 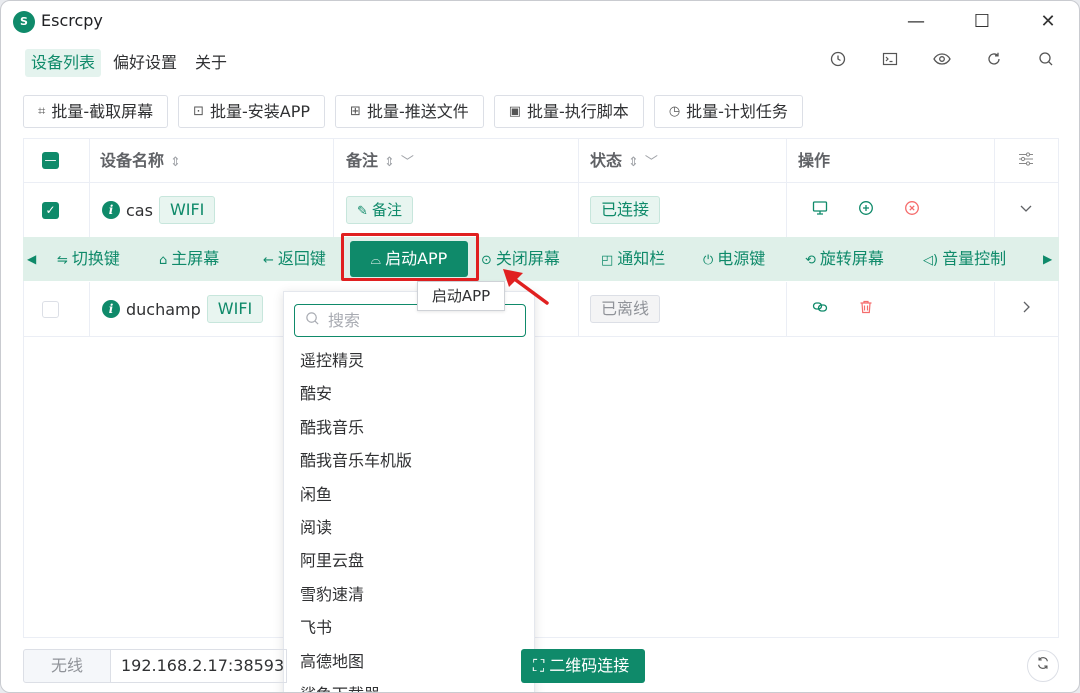 What do you see at coordinates (814, 160) in the screenshot?
I see `header-actions: 操作` at bounding box center [814, 160].